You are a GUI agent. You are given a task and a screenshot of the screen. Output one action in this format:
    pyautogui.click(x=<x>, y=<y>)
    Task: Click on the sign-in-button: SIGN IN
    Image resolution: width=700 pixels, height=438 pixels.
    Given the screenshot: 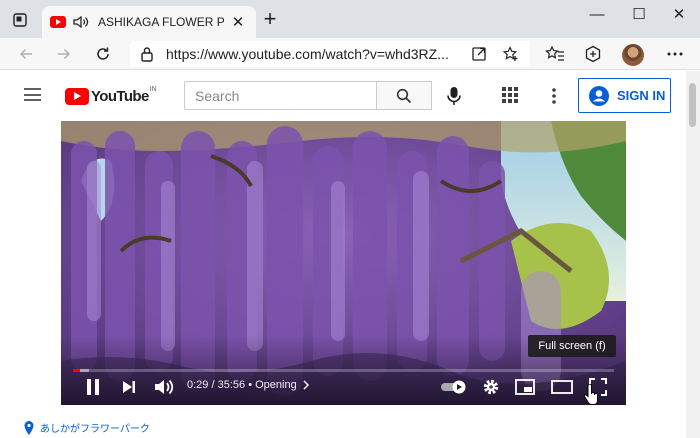 What is the action you would take?
    pyautogui.click(x=624, y=95)
    